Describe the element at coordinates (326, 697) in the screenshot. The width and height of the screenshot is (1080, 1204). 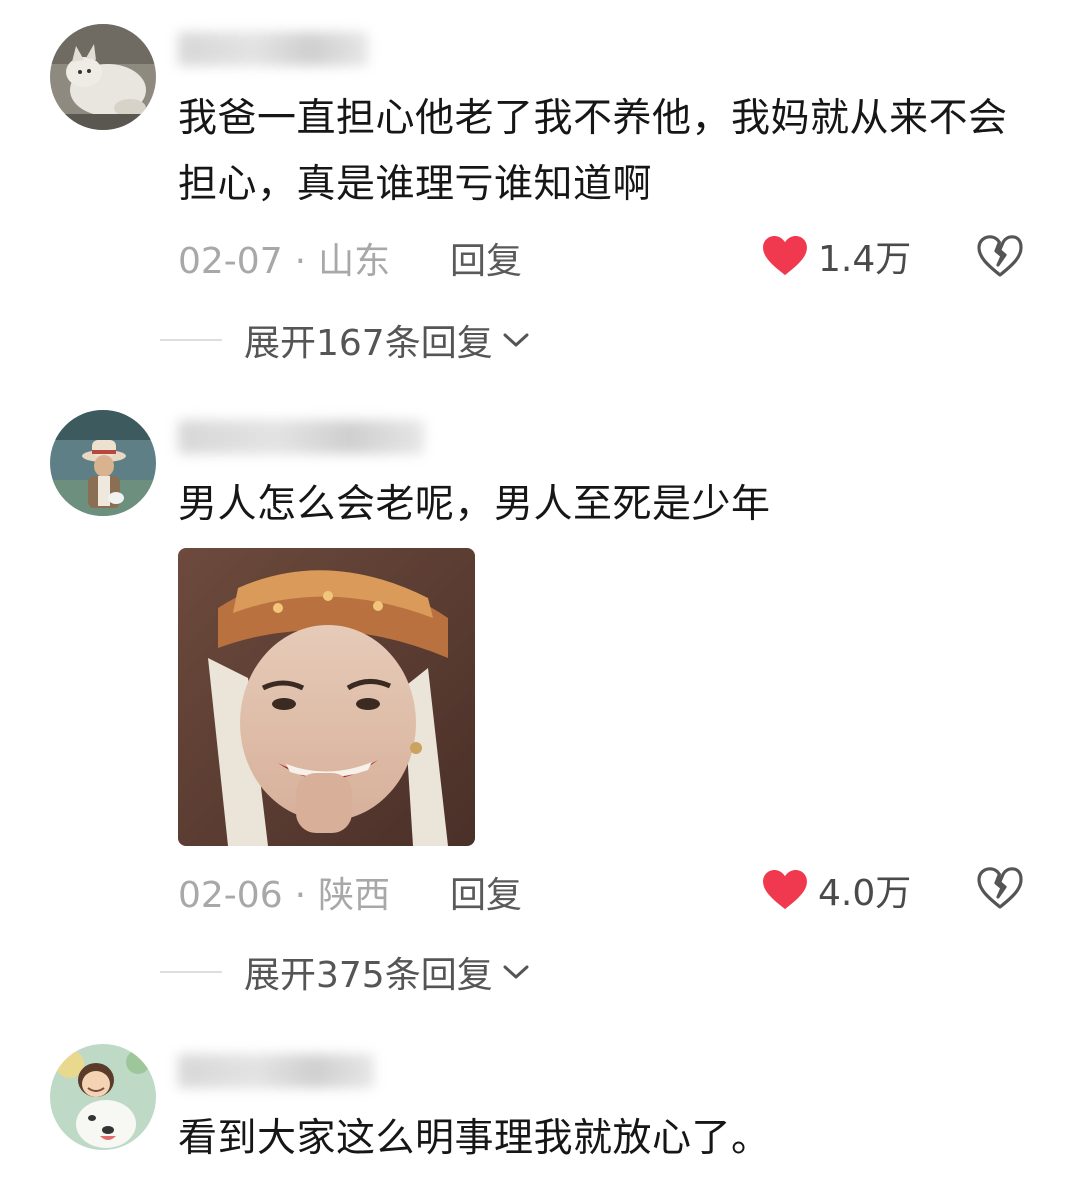
I see `tang-monk-meme-image` at that location.